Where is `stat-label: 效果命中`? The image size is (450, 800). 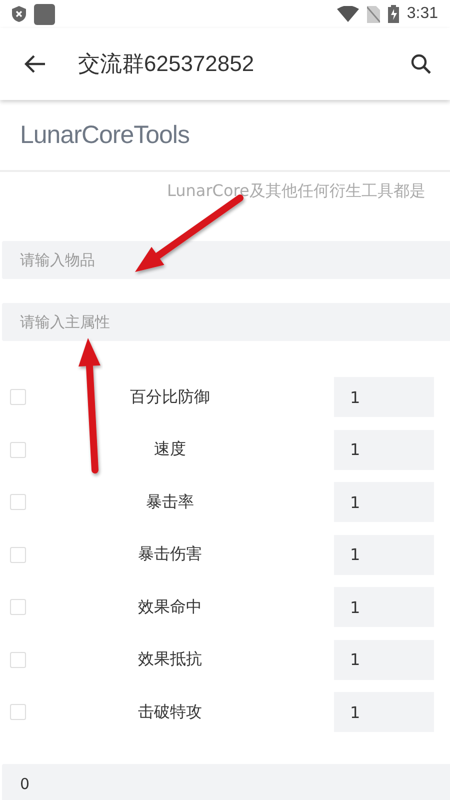
stat-label: 效果命中 is located at coordinates (170, 607).